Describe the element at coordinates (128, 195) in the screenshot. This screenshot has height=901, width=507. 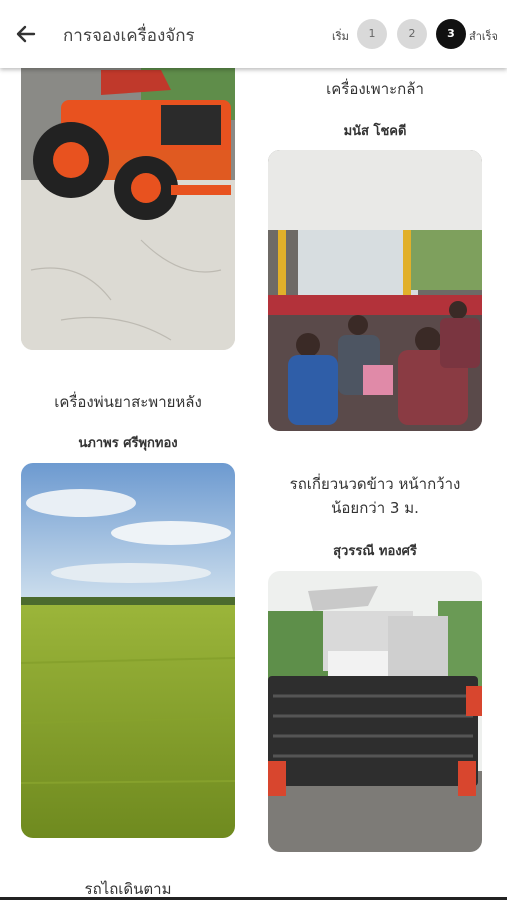
I see `tractor-image` at that location.